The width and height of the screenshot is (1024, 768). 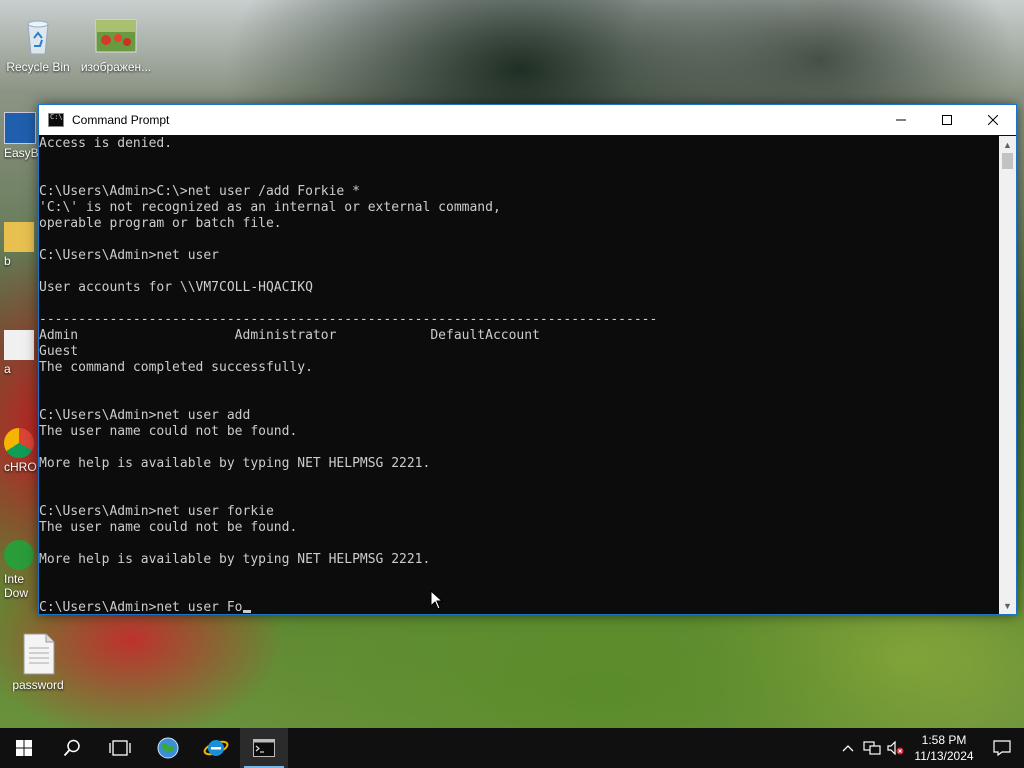 I want to click on console-line: C:\Users\Admin>net user add, so click(x=145, y=415).